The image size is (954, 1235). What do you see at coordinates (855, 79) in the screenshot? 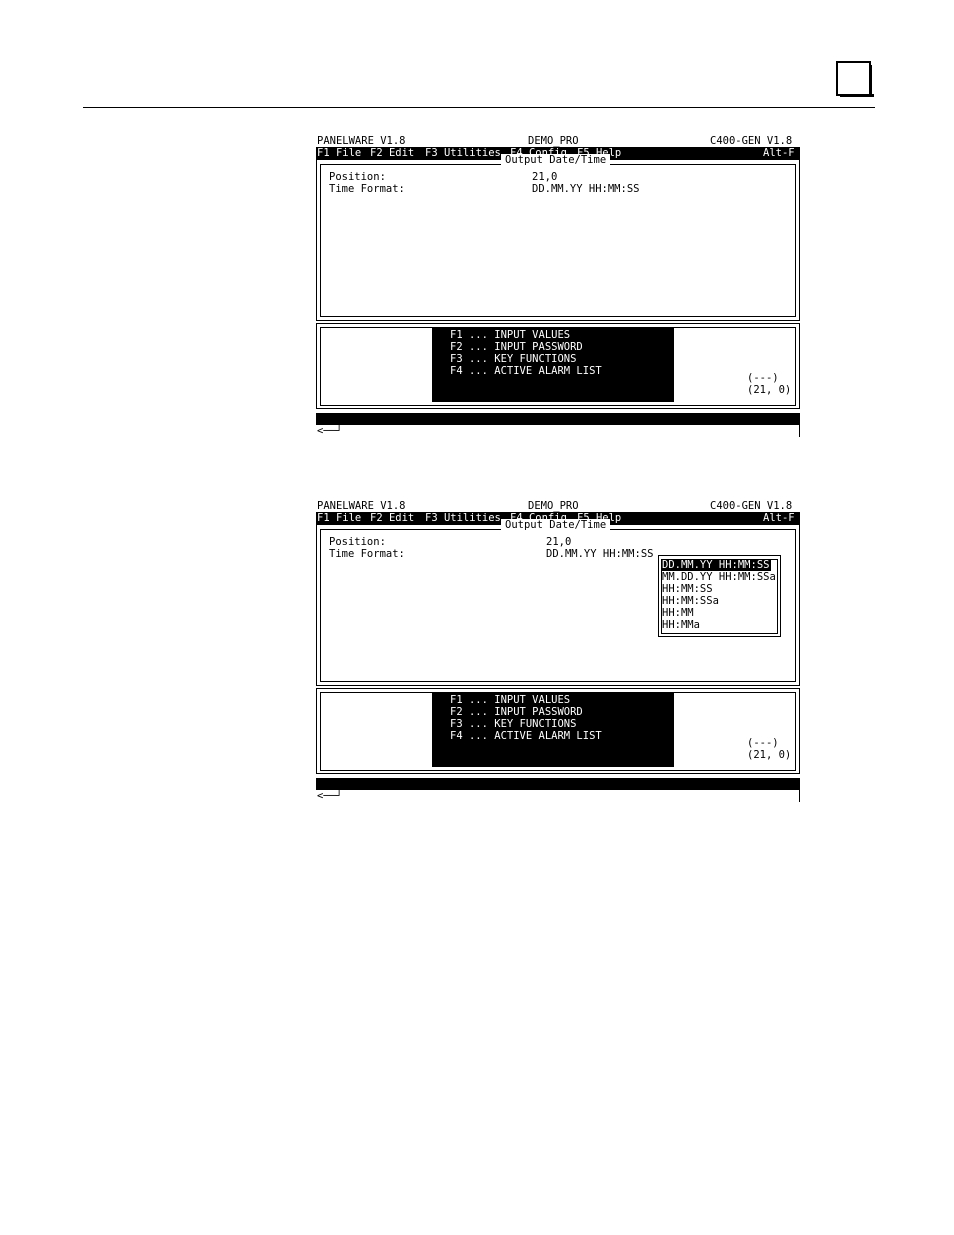
I see `page-corner-box` at bounding box center [855, 79].